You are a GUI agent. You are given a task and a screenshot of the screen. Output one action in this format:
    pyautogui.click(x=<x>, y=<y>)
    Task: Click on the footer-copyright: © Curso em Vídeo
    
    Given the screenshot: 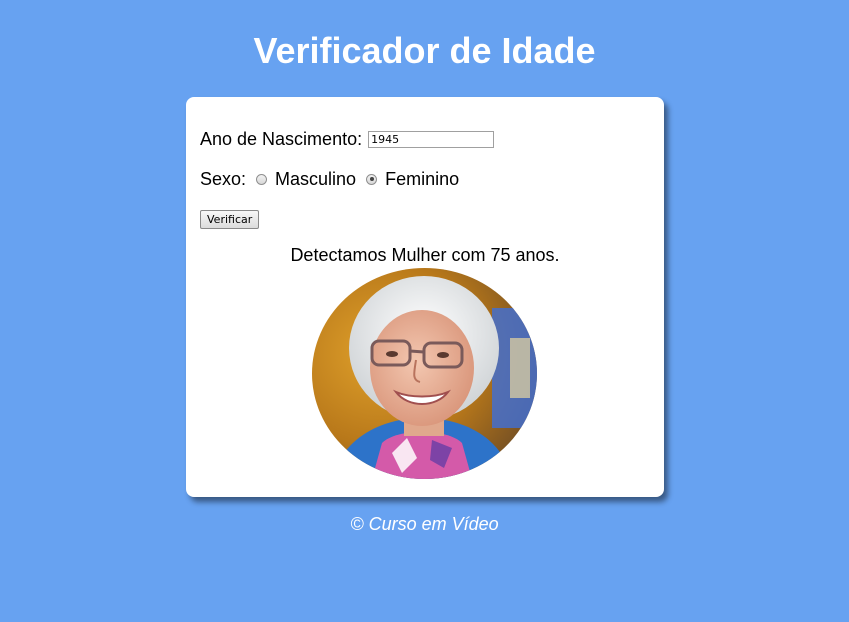 What is the action you would take?
    pyautogui.click(x=424, y=524)
    